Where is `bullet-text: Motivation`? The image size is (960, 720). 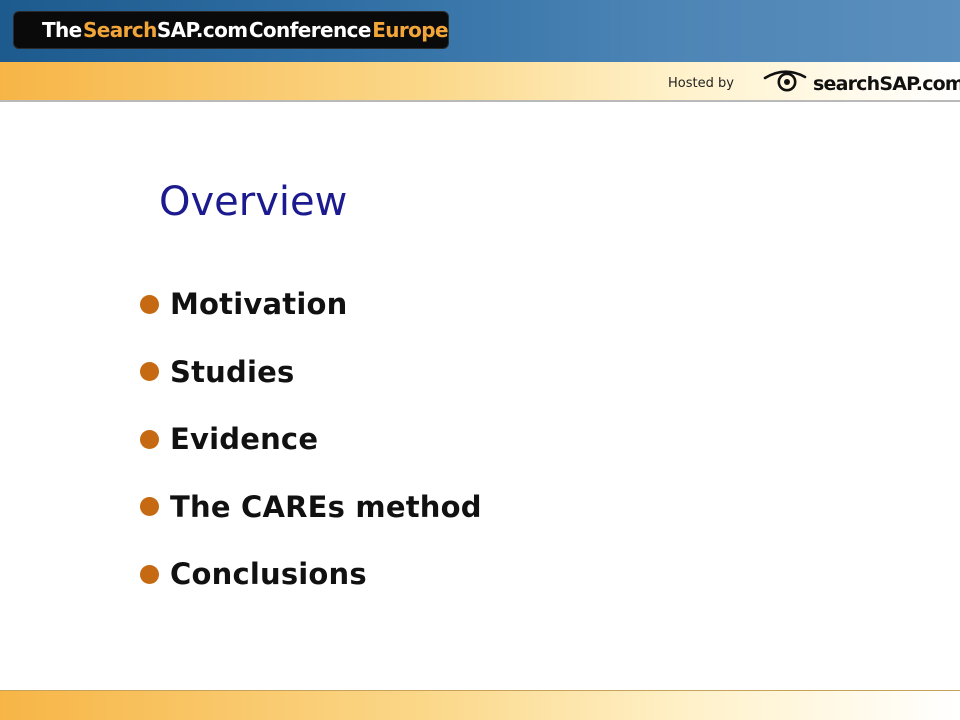
bullet-text: Motivation is located at coordinates (259, 304).